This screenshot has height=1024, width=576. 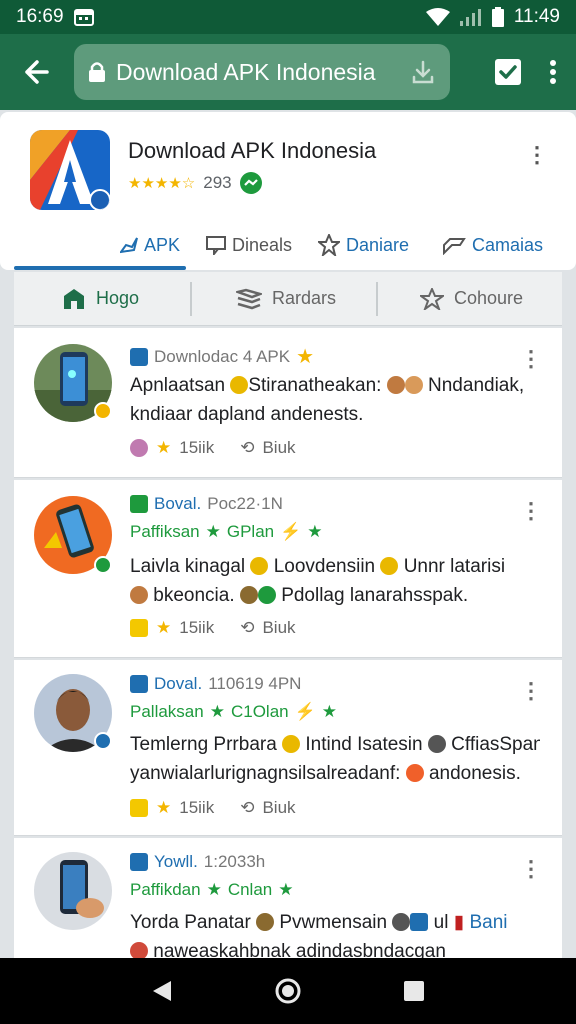 I want to click on app-rating: ★★★★☆ 293, so click(x=195, y=183).